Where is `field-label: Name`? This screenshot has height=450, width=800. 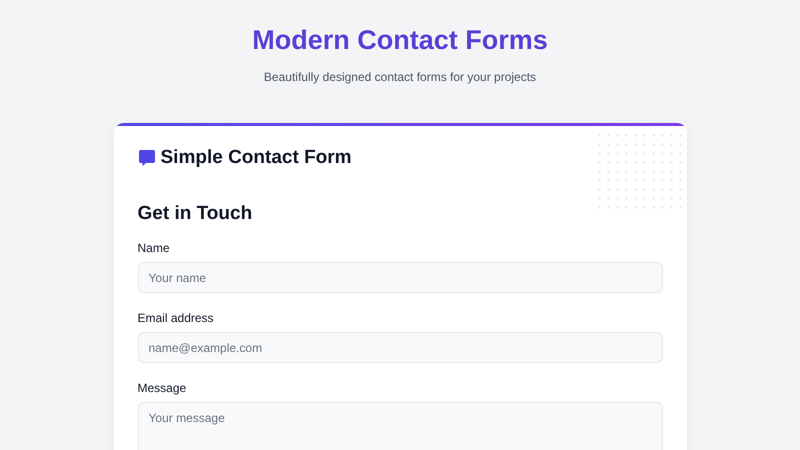 field-label: Name is located at coordinates (154, 248).